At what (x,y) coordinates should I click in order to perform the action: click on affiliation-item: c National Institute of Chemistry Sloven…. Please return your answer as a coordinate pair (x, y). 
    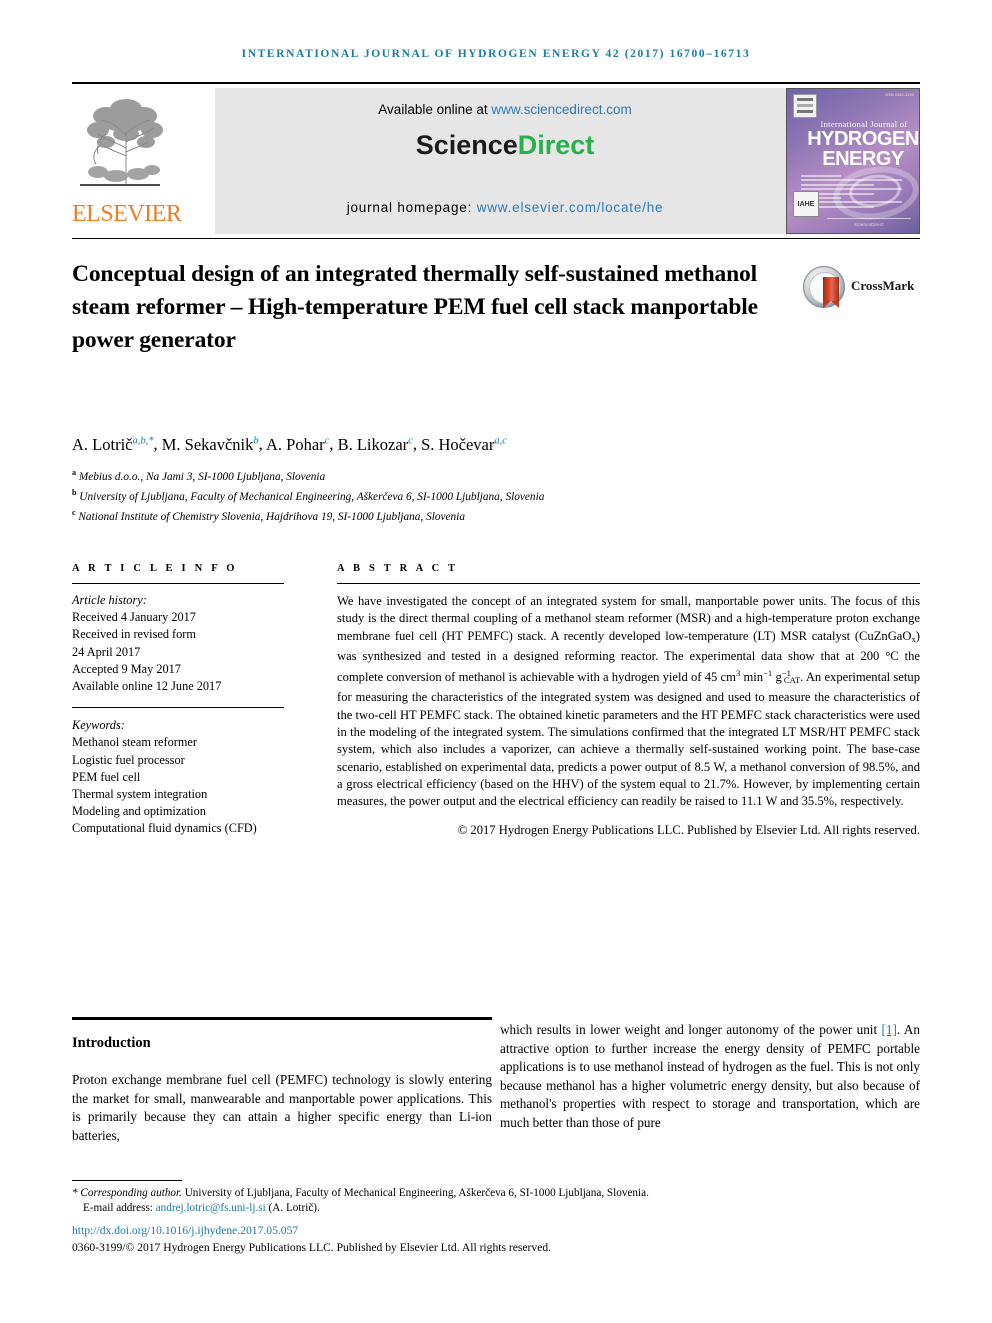
    Looking at the image, I should click on (472, 515).